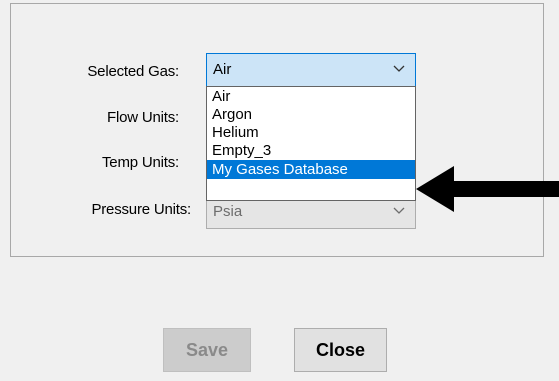 The width and height of the screenshot is (559, 381). Describe the element at coordinates (228, 211) in the screenshot. I see `pressure-units-value: Psia` at that location.